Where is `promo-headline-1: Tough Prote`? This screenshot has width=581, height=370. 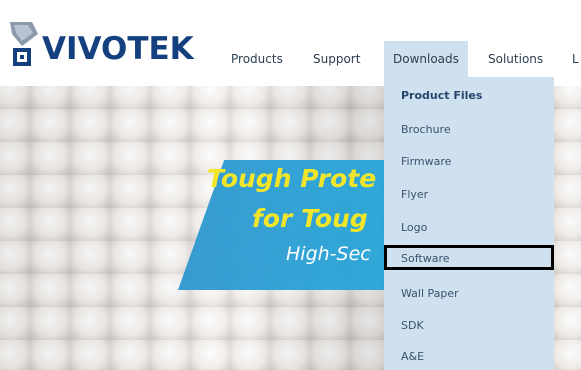 promo-headline-1: Tough Prote is located at coordinates (292, 178).